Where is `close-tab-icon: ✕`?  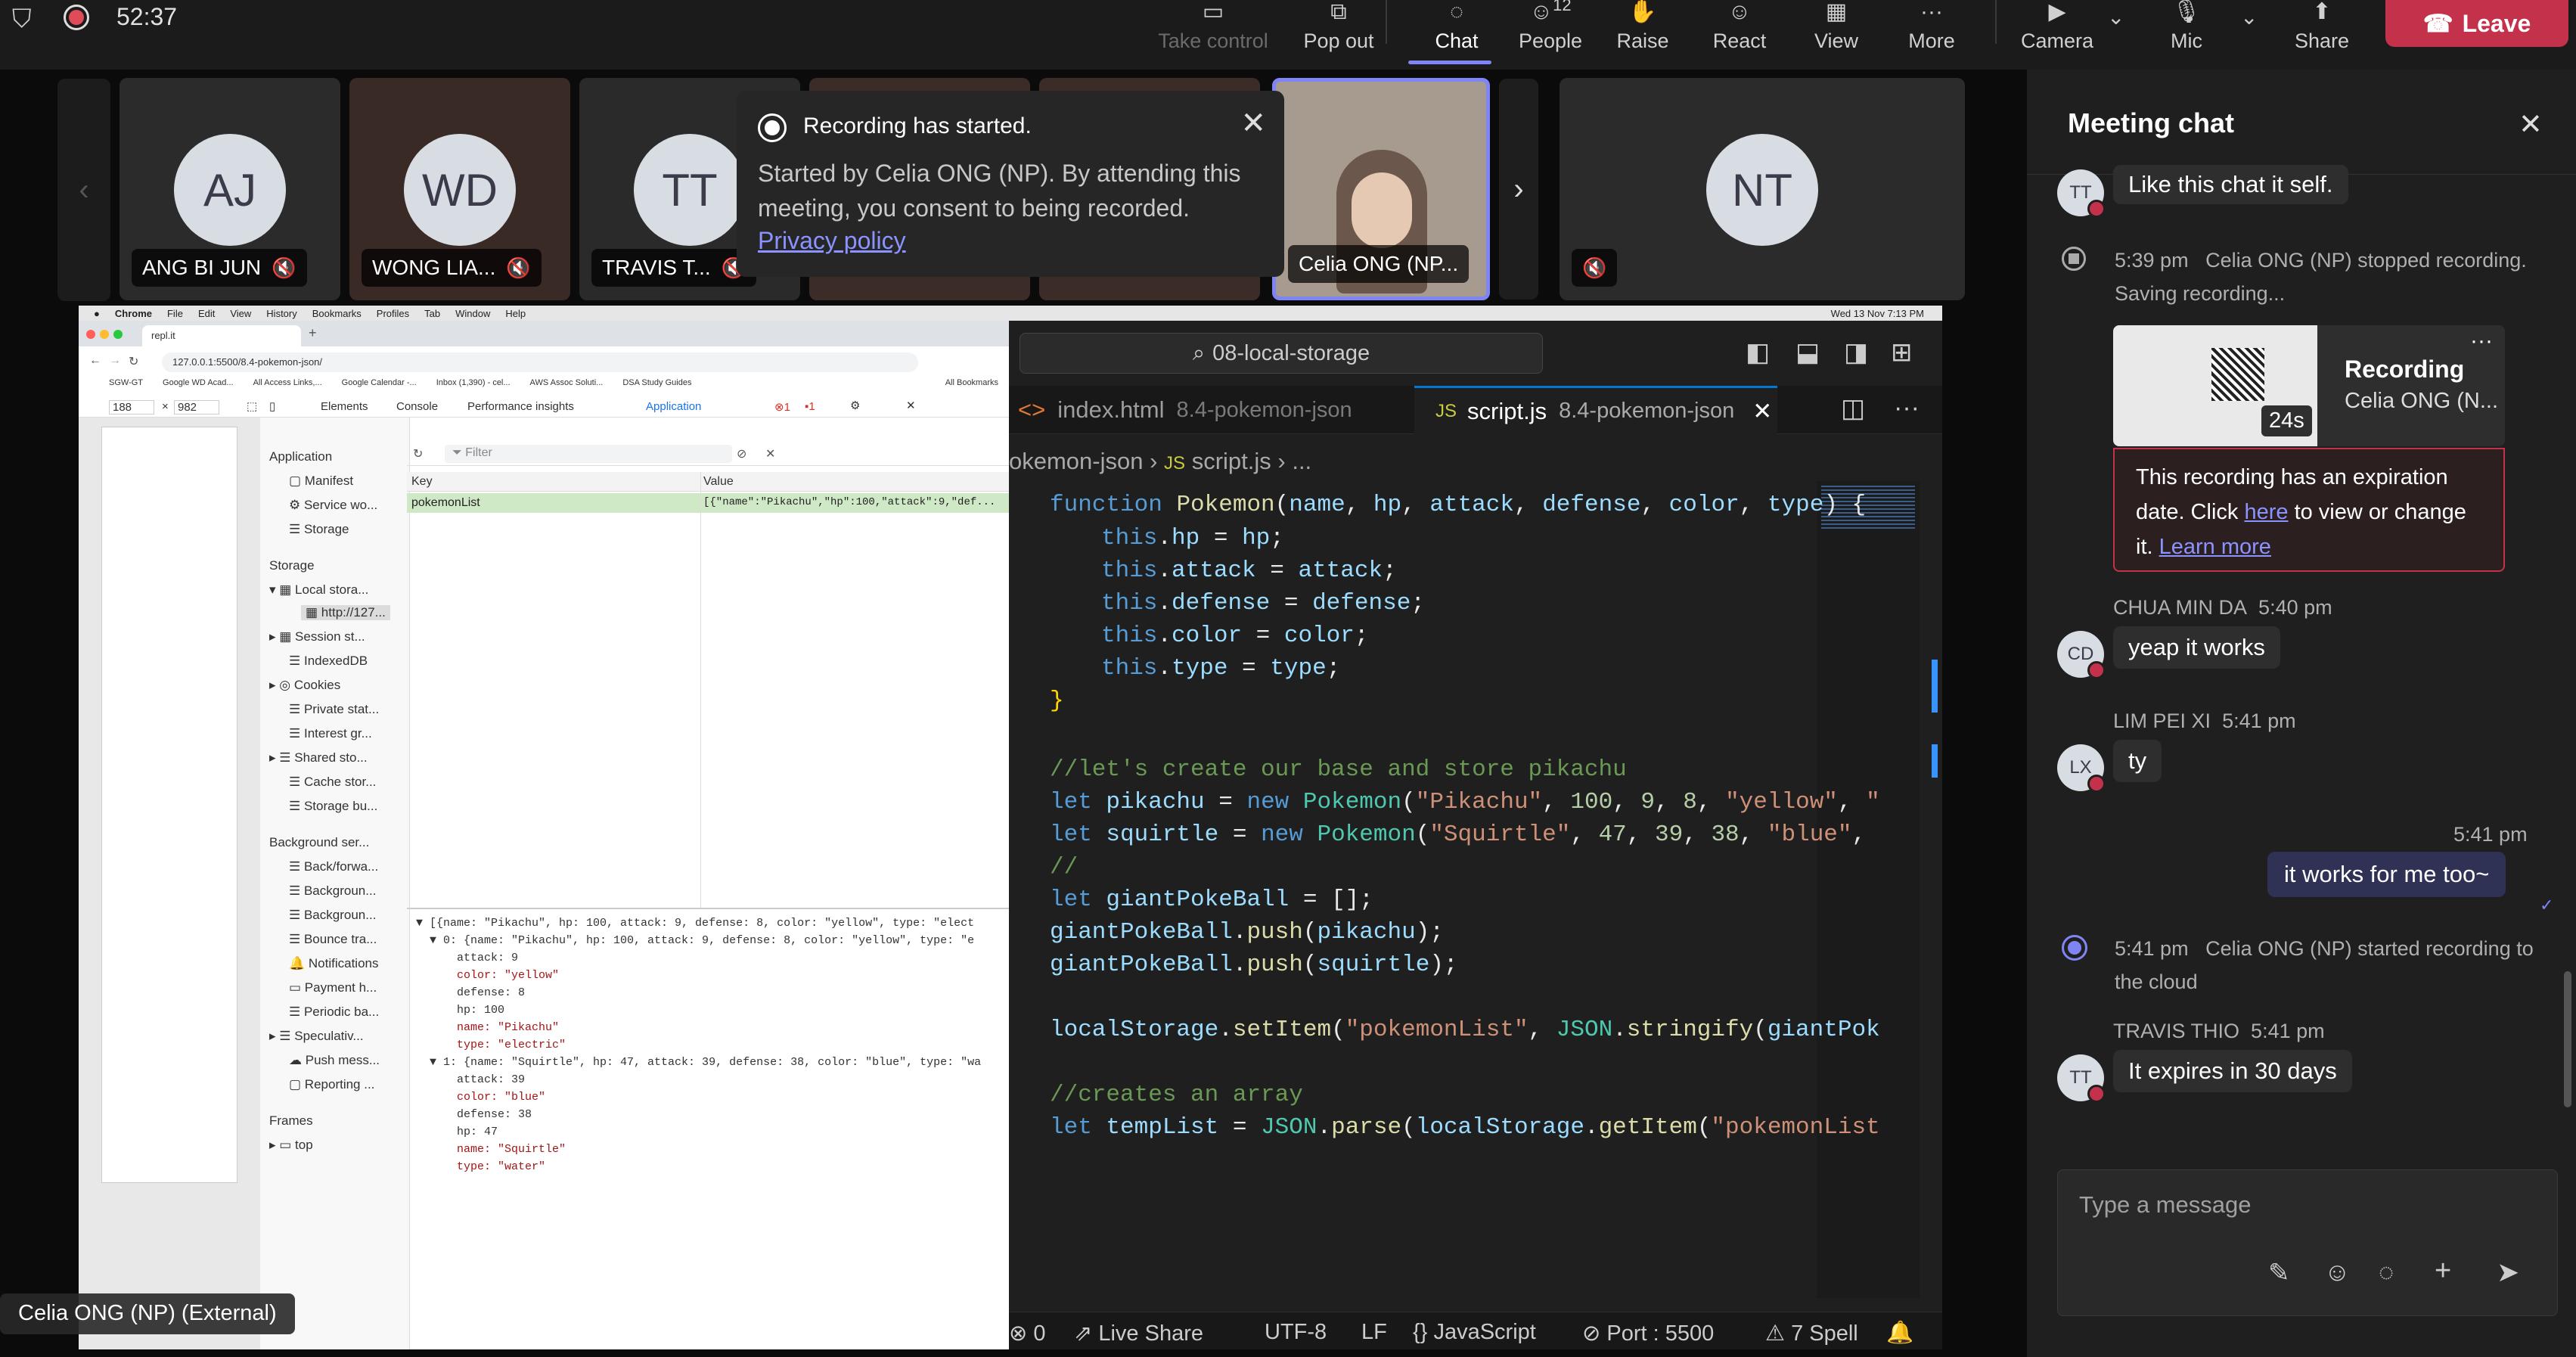
close-tab-icon: ✕ is located at coordinates (1762, 411).